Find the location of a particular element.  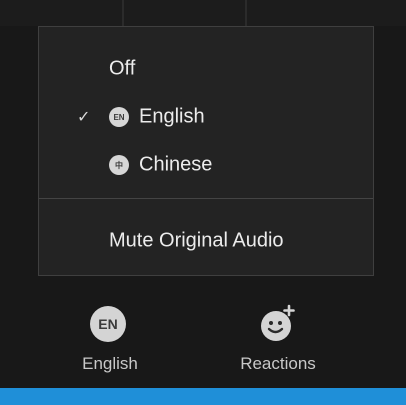

menu-item-label: Chinese is located at coordinates (176, 164).